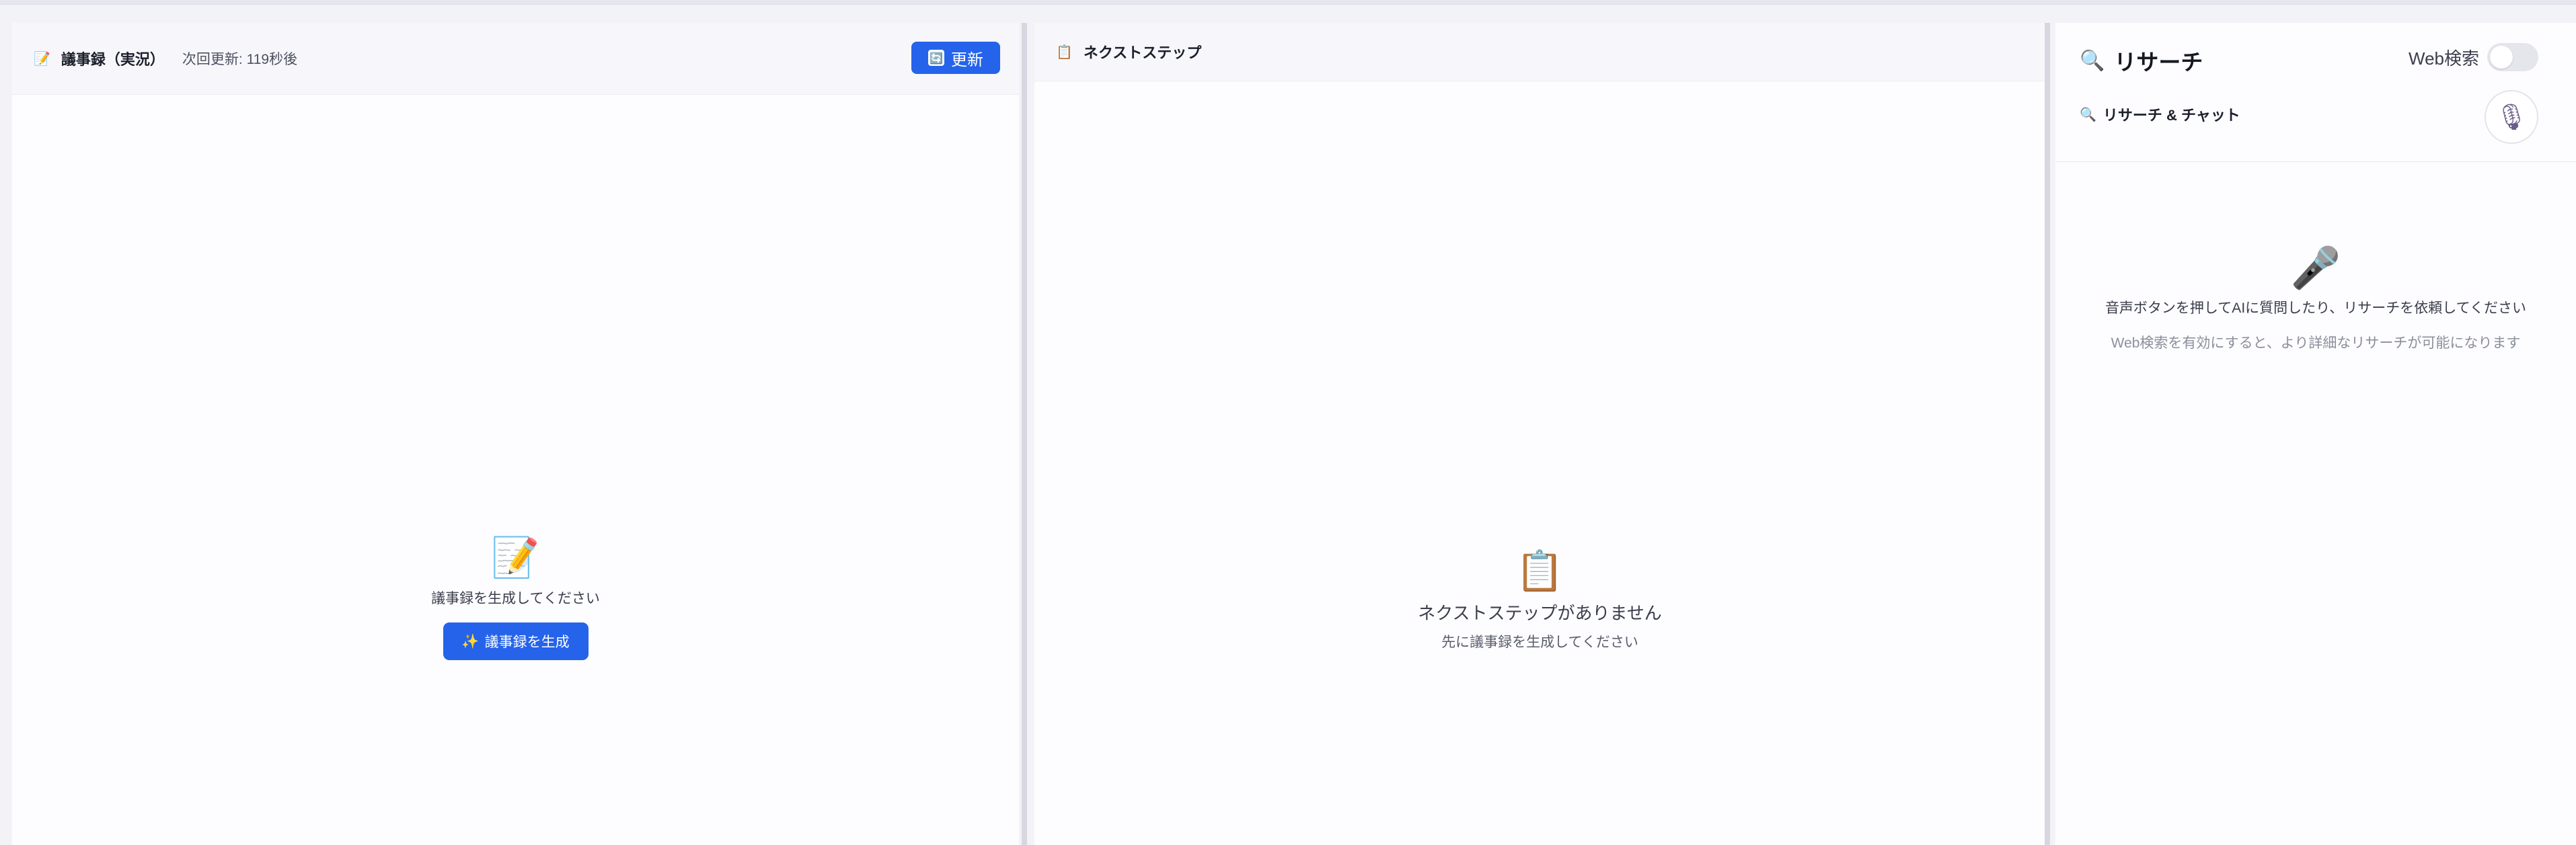 This screenshot has height=845, width=2576. I want to click on research-header: 🔍 リサーチ Web検索 🔍 リサーチ & チャット 🎙, so click(2315, 92).